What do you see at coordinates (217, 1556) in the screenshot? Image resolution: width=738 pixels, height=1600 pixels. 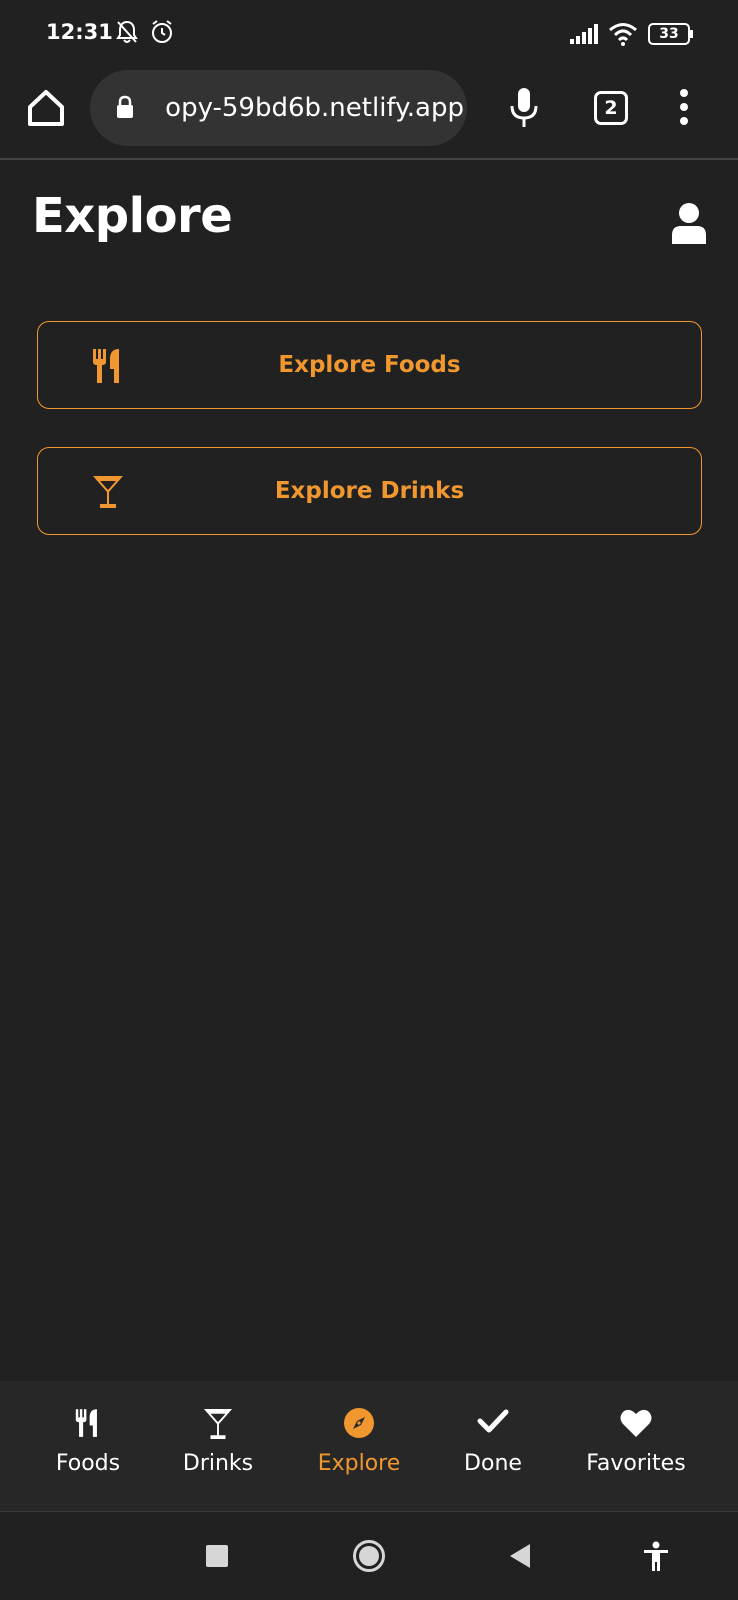 I see `recents-icon` at bounding box center [217, 1556].